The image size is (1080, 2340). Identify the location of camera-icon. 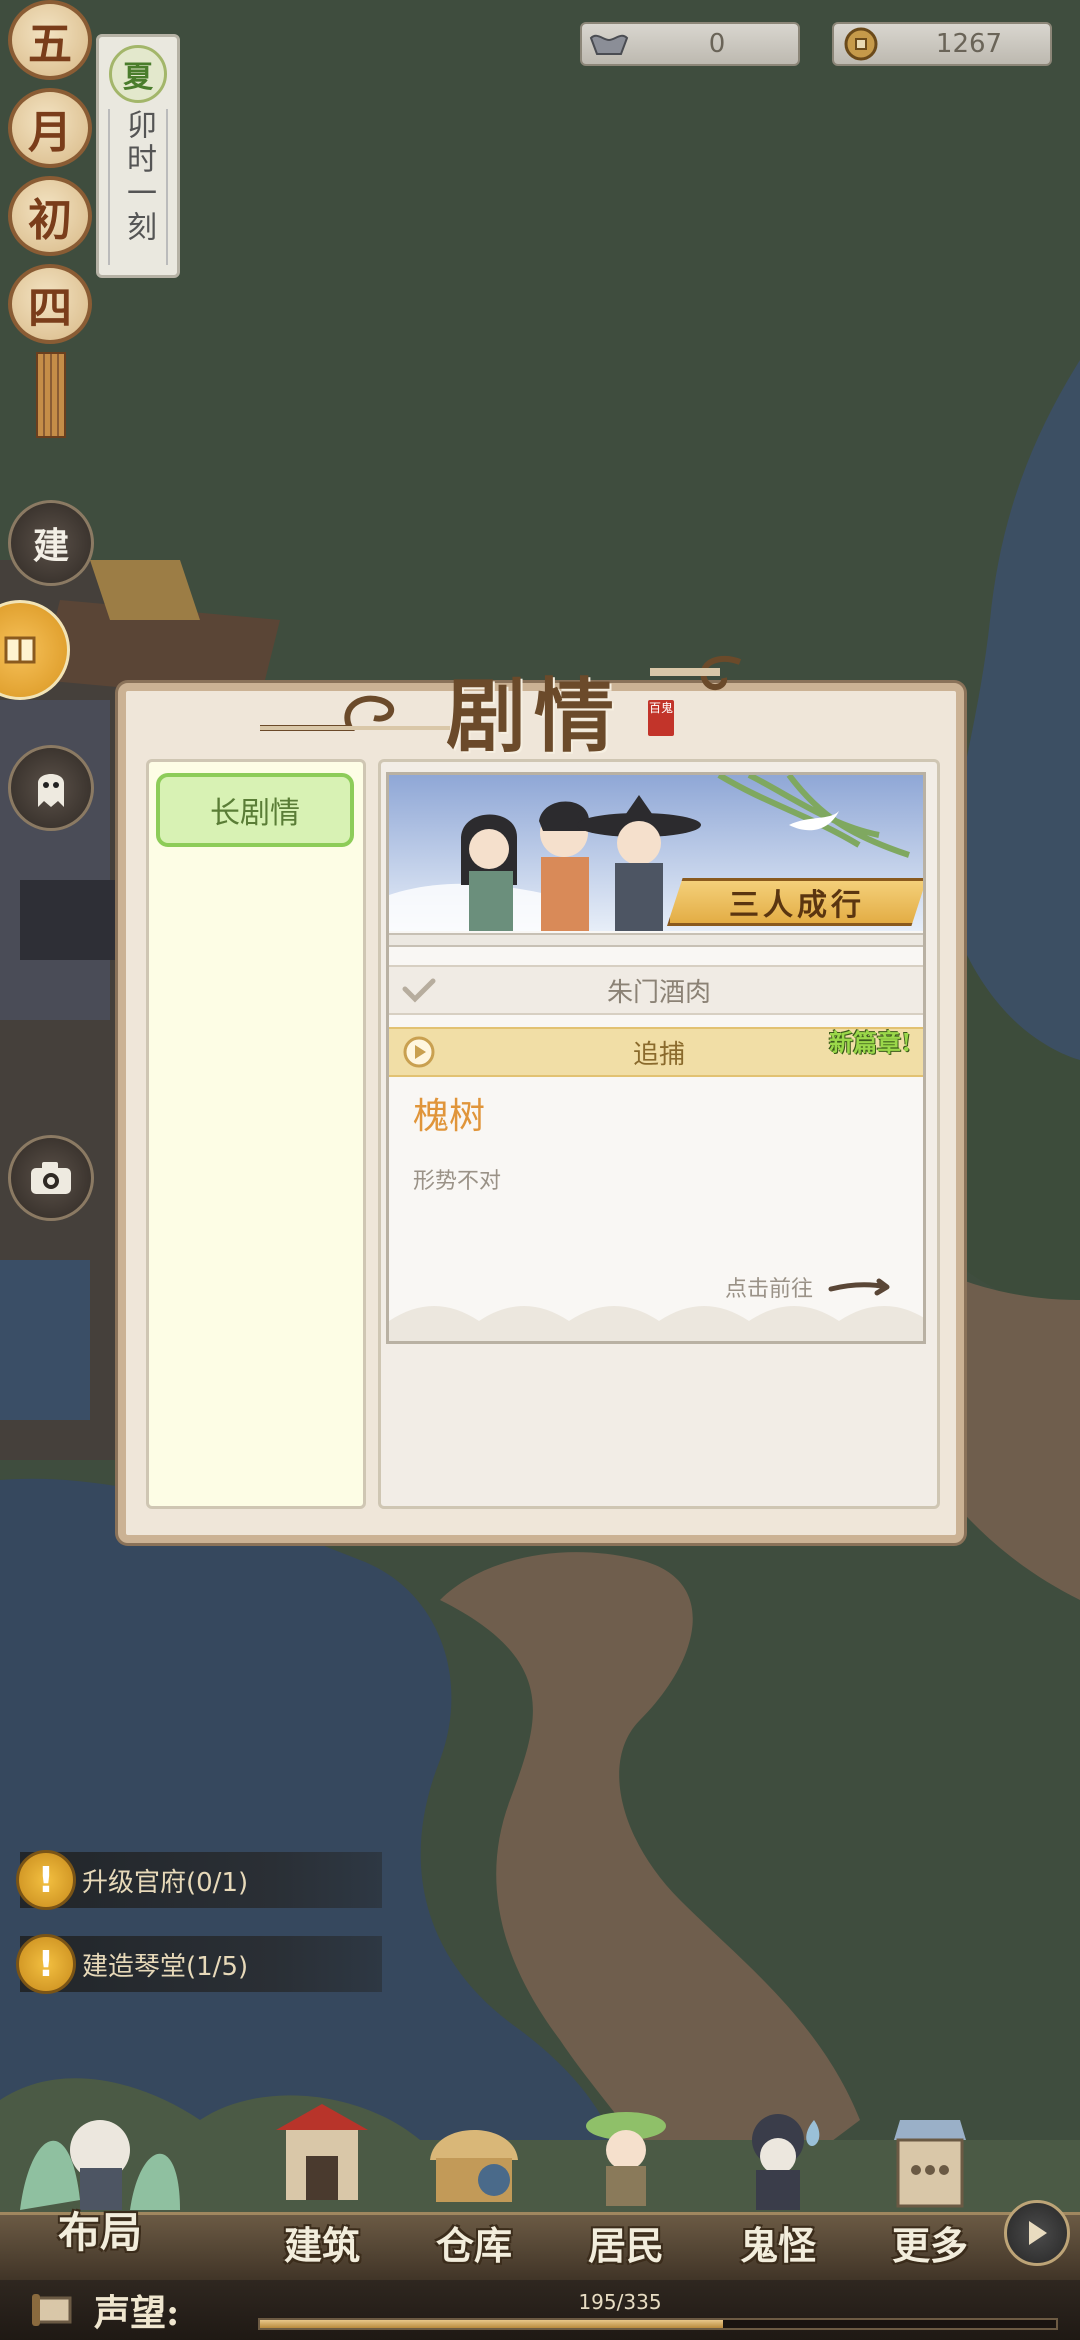
(51, 1178).